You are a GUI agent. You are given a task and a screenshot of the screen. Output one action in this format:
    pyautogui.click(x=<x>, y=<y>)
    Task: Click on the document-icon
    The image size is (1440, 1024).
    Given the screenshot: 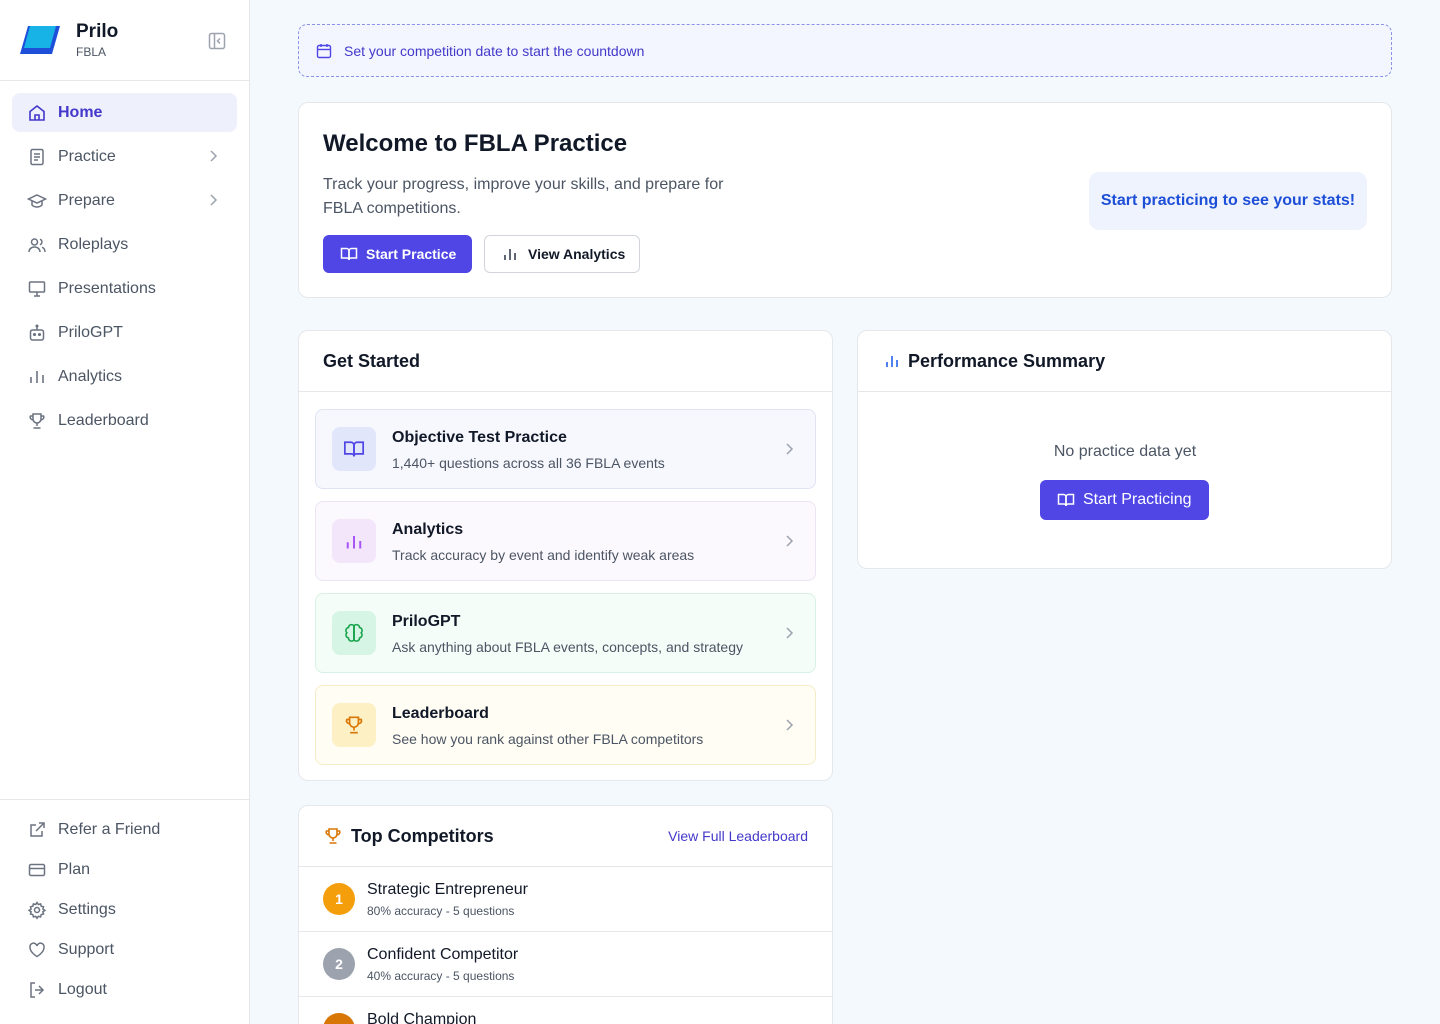 What is the action you would take?
    pyautogui.click(x=37, y=157)
    